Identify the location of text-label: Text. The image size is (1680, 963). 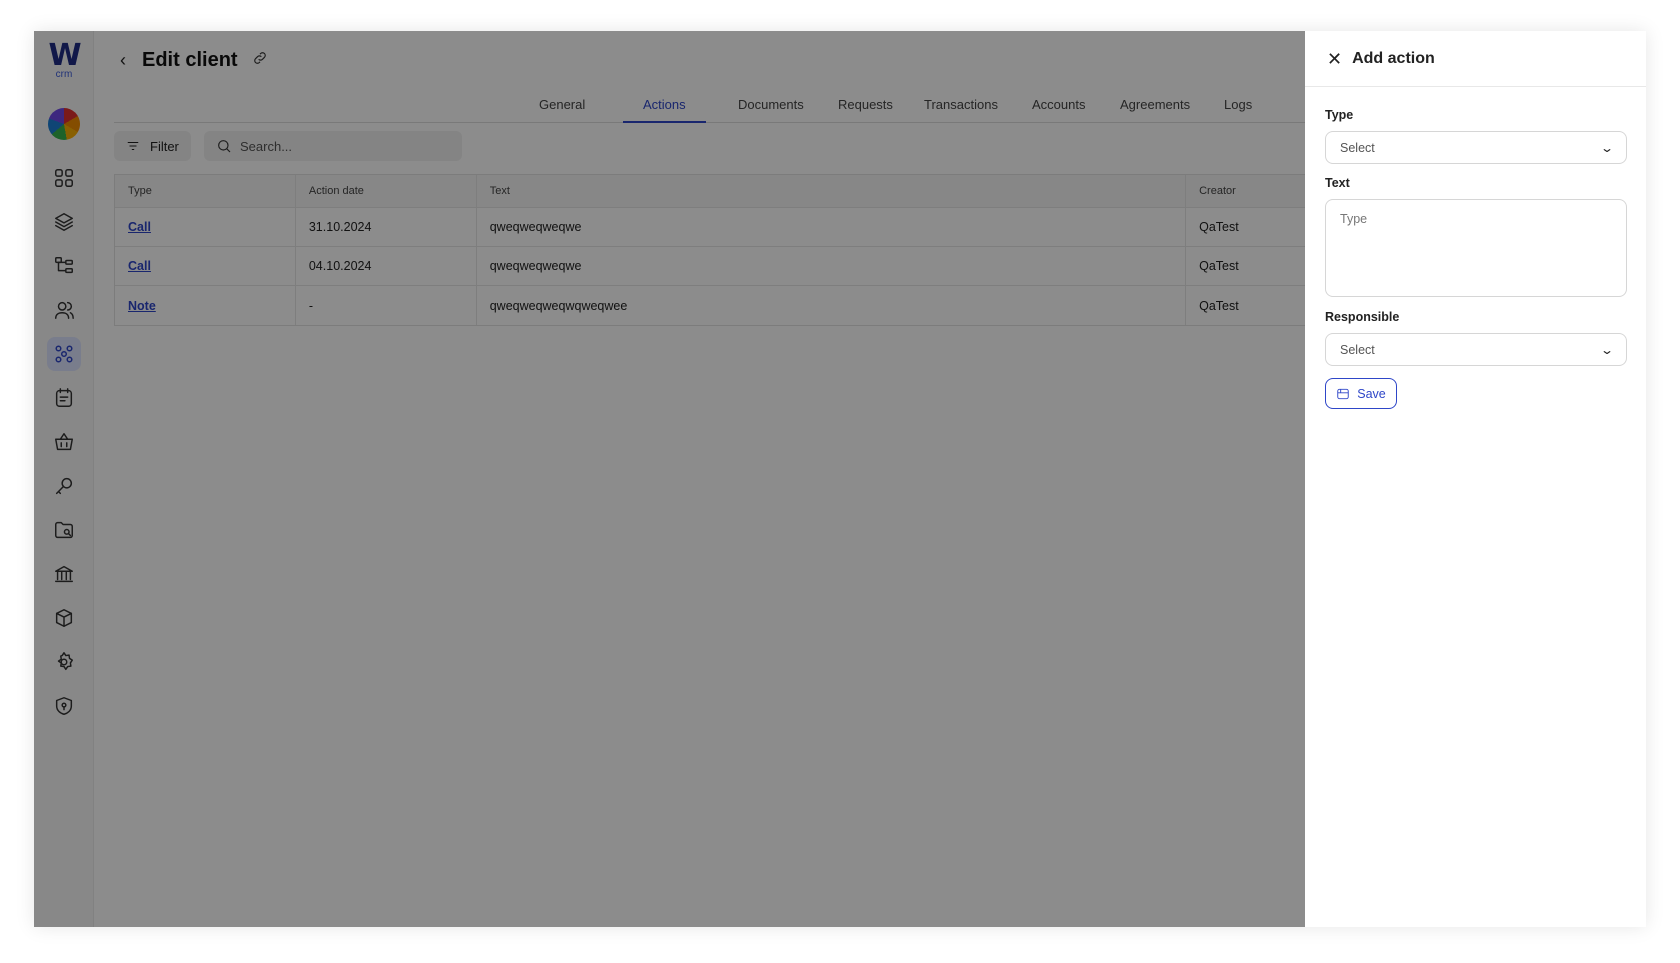
(1337, 183).